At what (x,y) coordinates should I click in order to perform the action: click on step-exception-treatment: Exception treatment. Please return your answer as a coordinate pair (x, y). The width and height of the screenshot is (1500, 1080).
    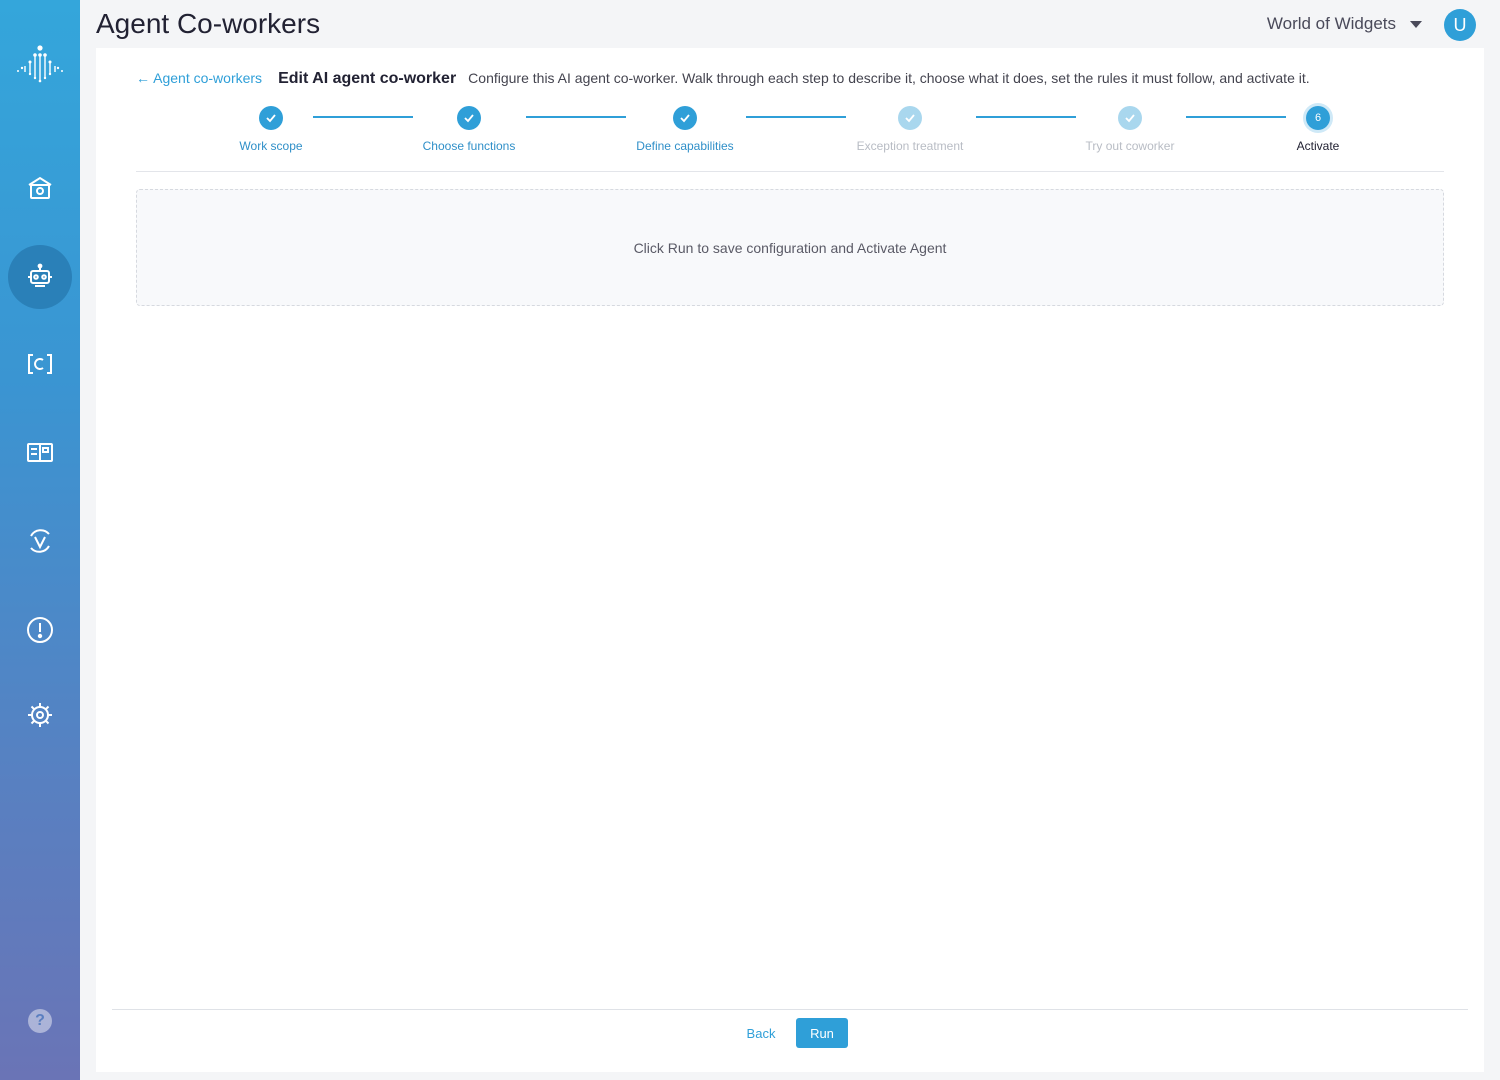
    Looking at the image, I should click on (910, 129).